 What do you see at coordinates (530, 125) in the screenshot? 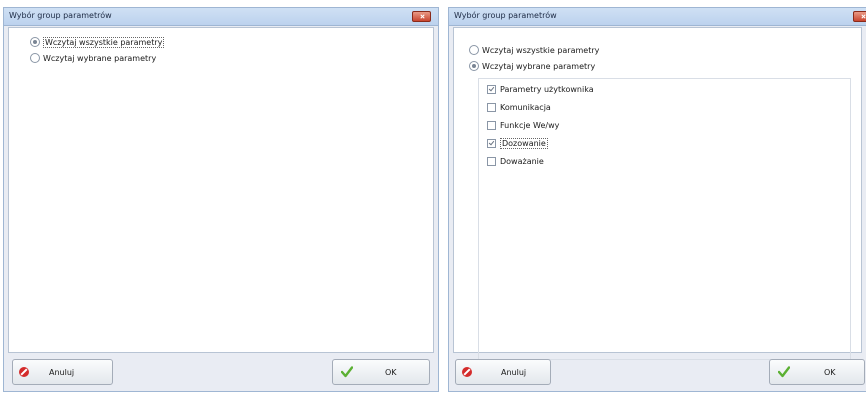
I see `checkbox-label: Funkcje We/wy` at bounding box center [530, 125].